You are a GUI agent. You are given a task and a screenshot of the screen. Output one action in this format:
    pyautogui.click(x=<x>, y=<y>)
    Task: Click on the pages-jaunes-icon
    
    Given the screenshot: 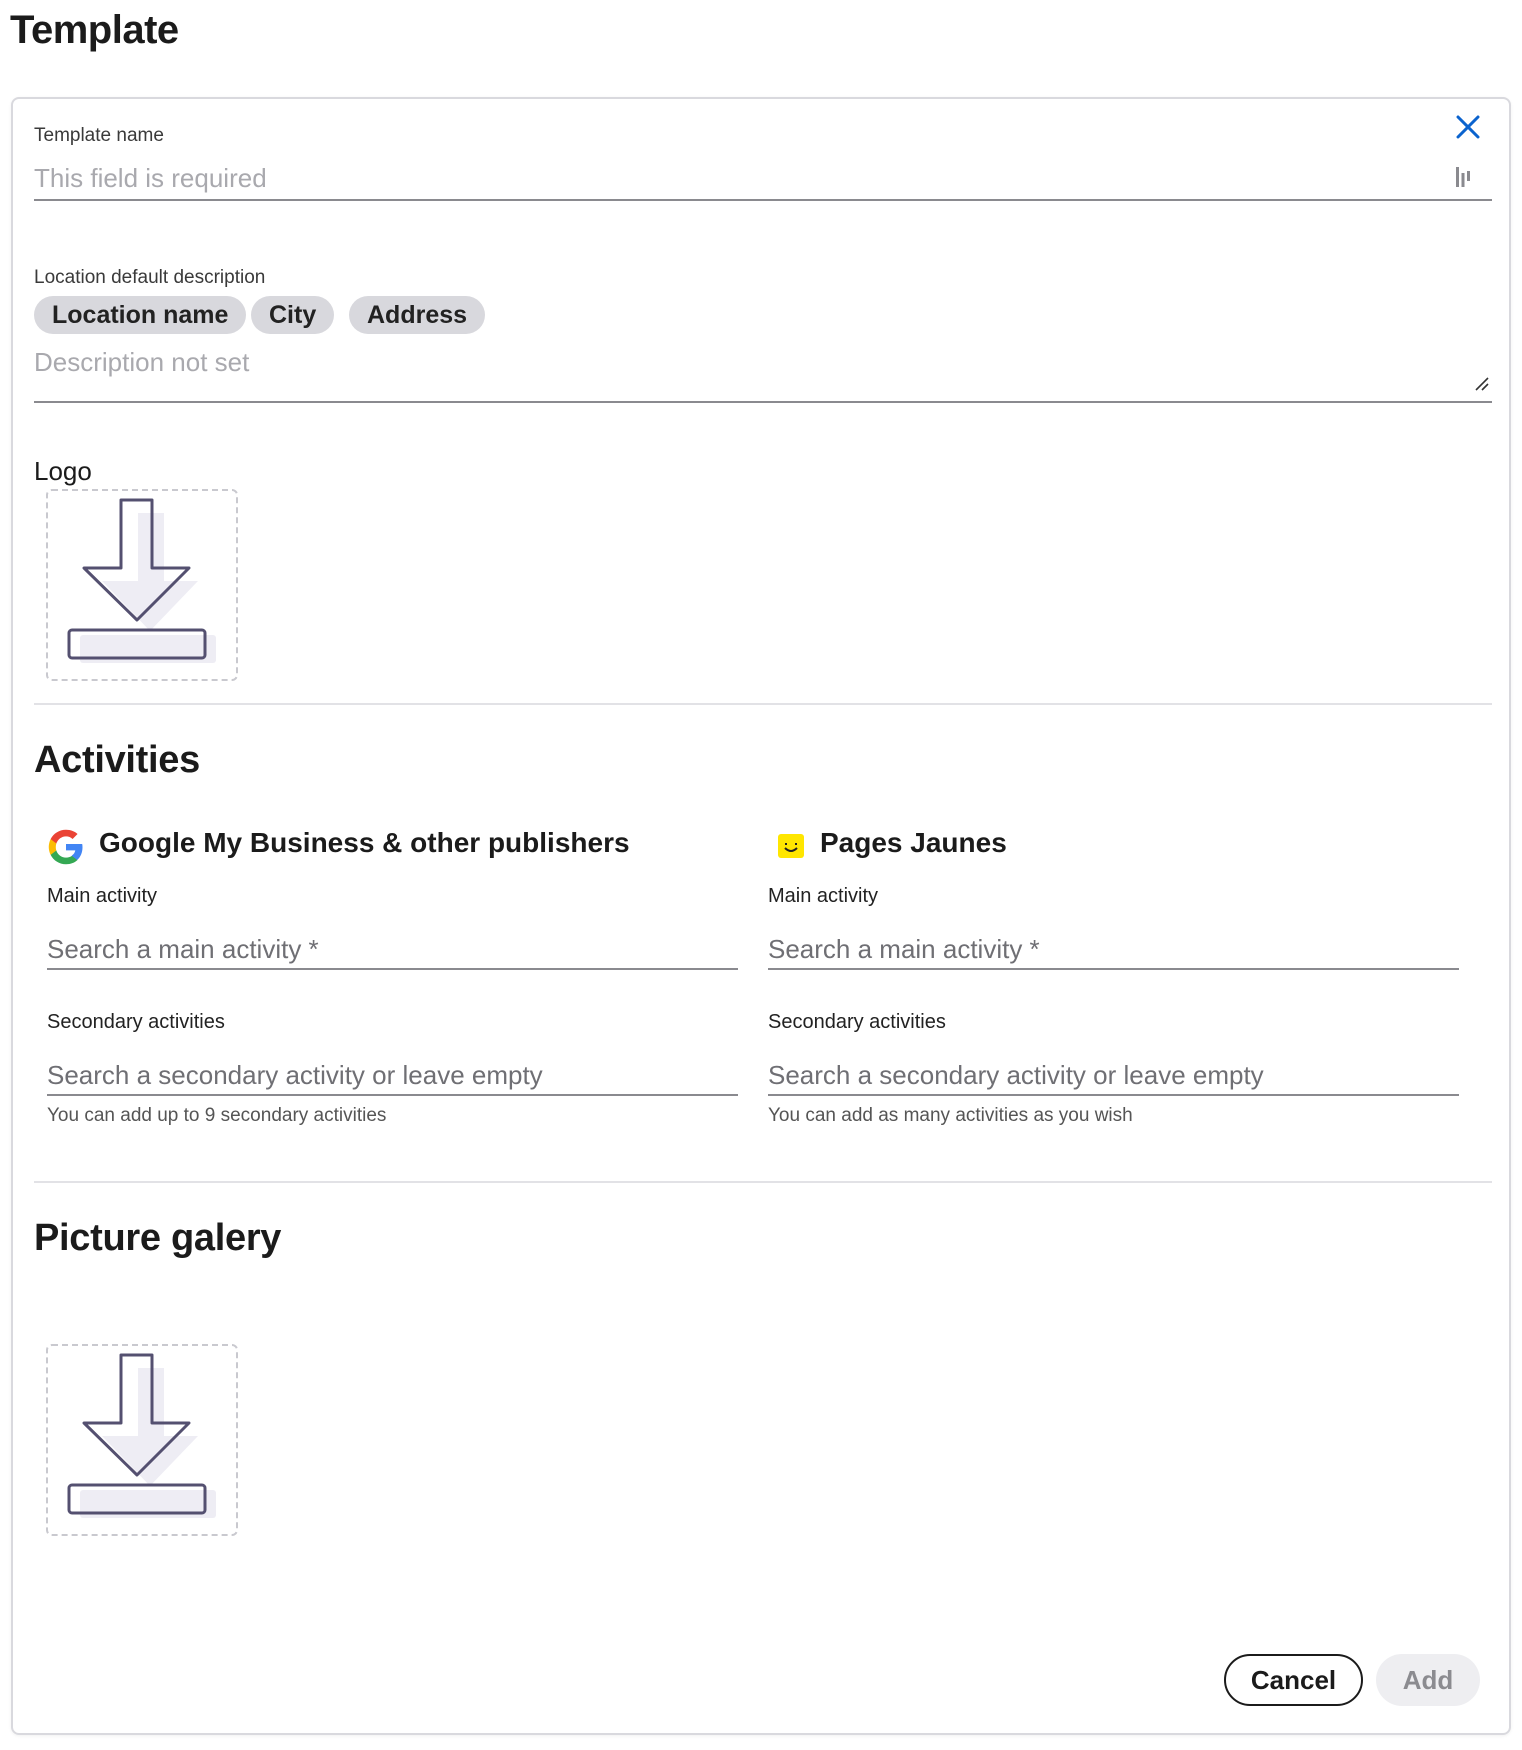 What is the action you would take?
    pyautogui.click(x=791, y=848)
    